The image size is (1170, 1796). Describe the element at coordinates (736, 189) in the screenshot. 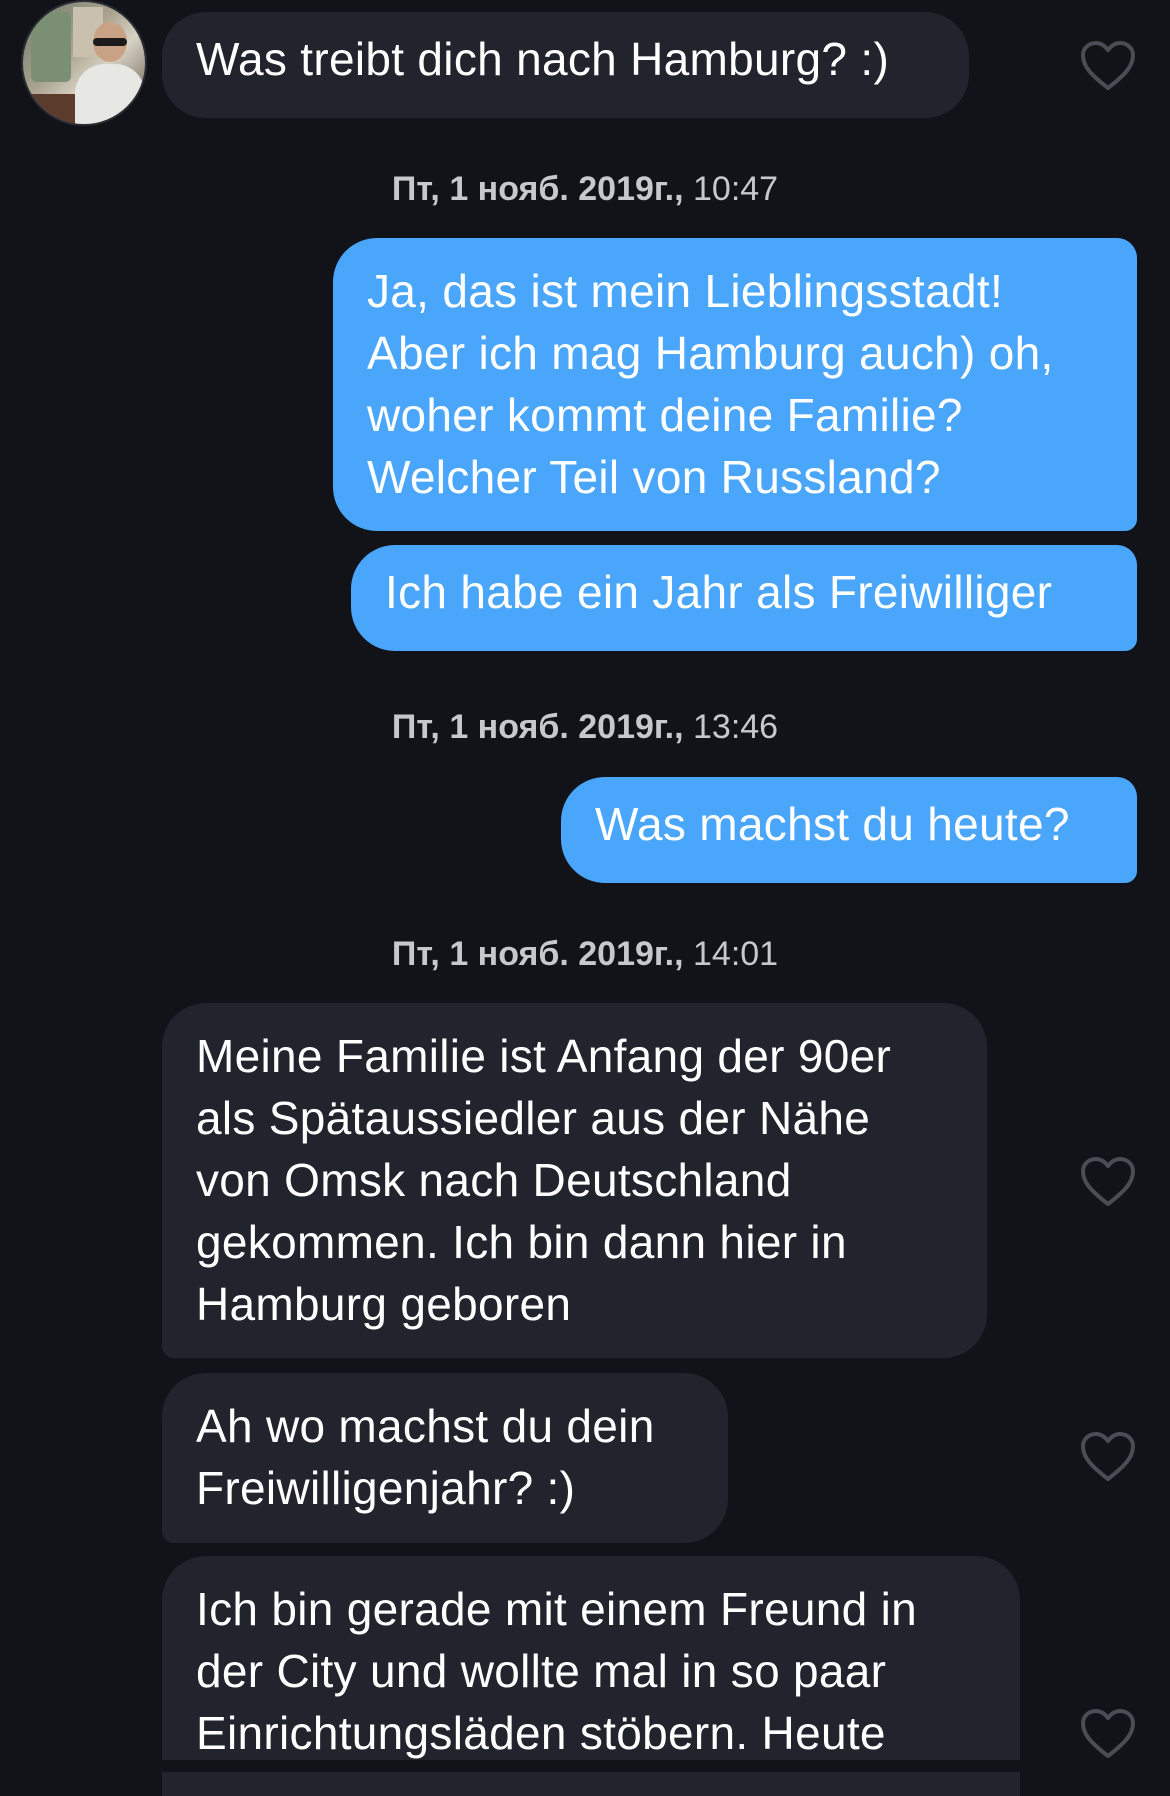

I see `timestamp-time: 10:47` at that location.